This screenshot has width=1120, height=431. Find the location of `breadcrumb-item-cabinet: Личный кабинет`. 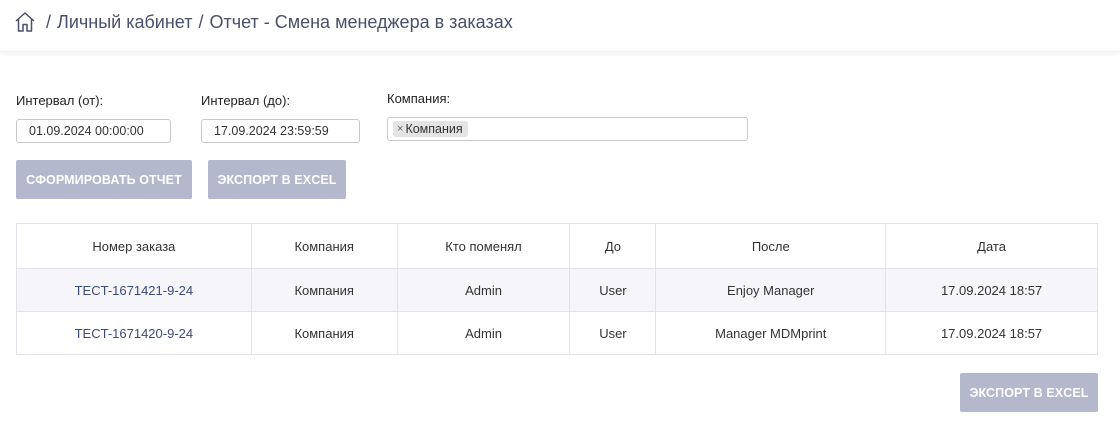

breadcrumb-item-cabinet: Личный кабинет is located at coordinates (124, 22).